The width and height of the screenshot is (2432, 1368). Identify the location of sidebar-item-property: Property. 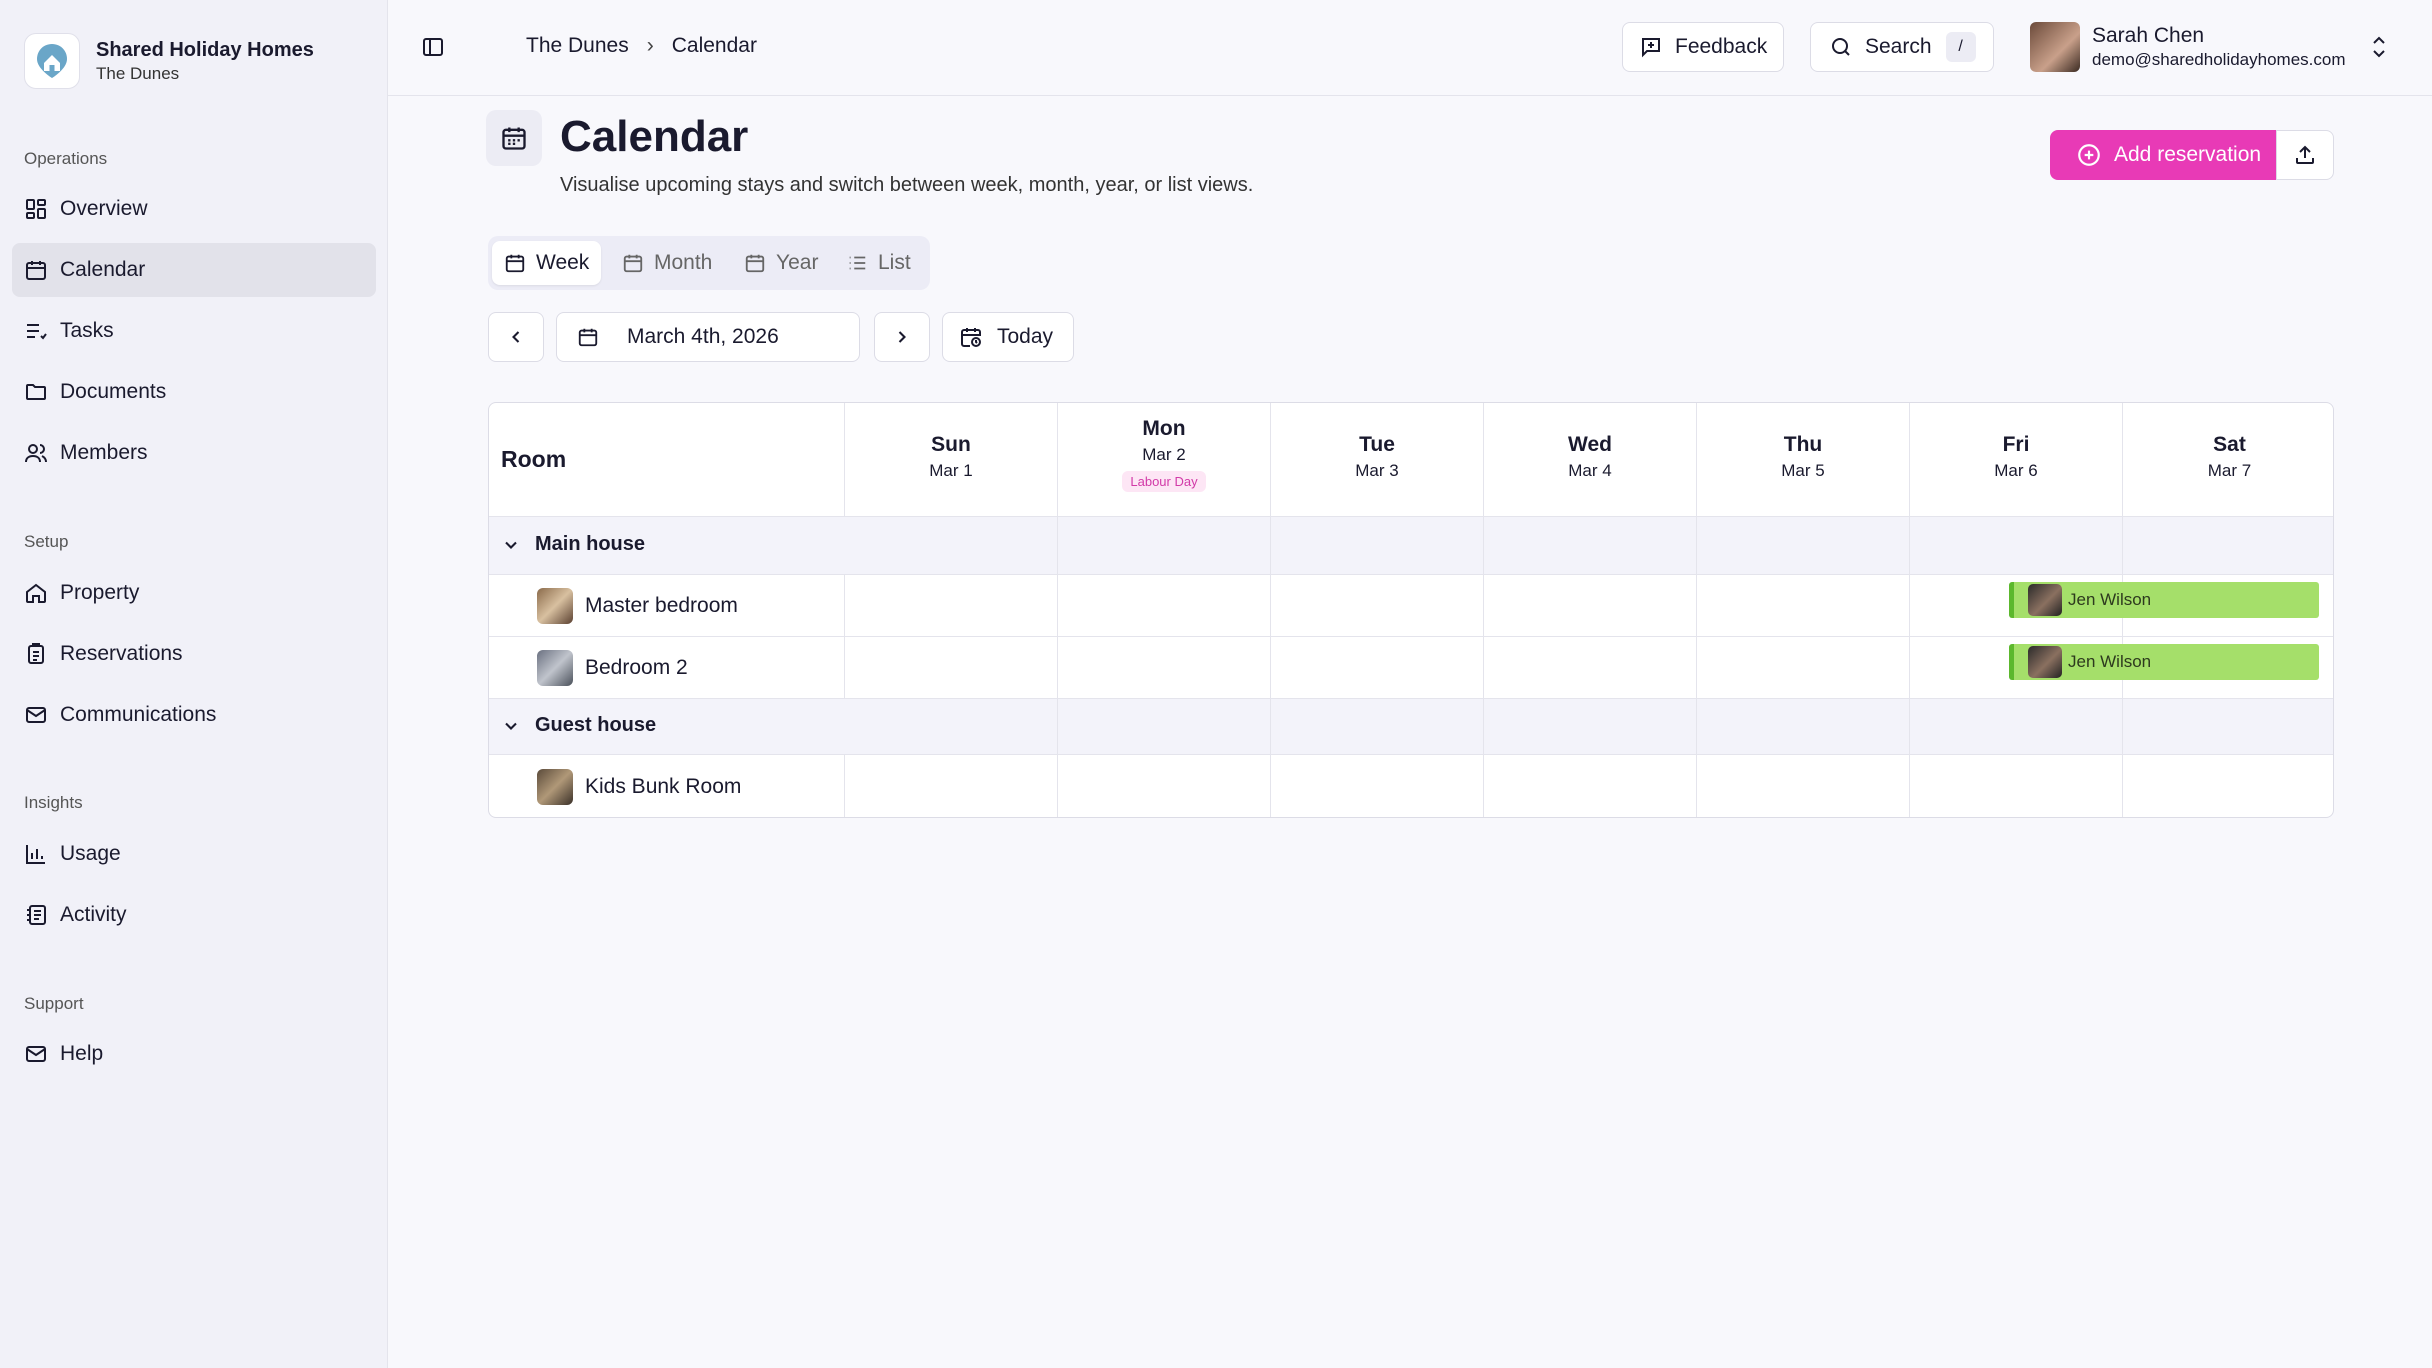
(194, 593).